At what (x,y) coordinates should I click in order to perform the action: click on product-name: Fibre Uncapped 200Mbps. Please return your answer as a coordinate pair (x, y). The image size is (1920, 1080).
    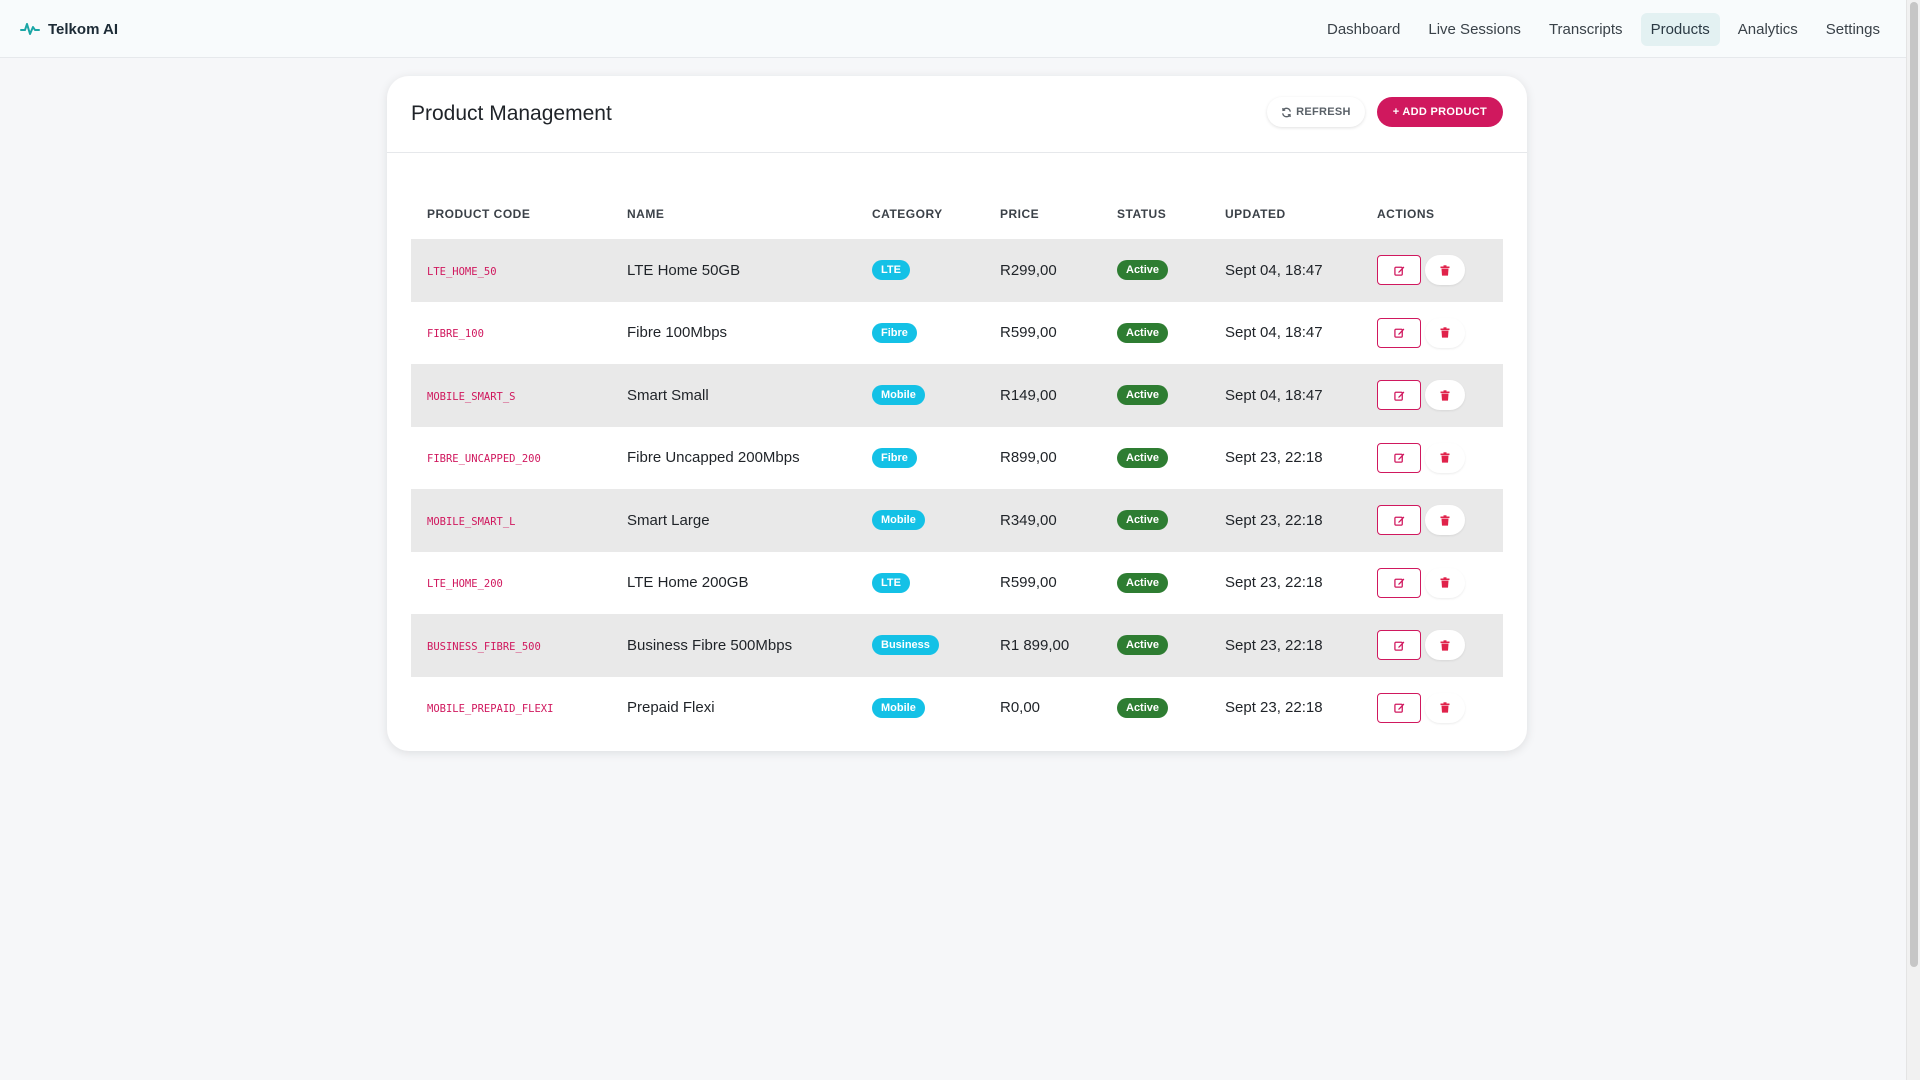
    Looking at the image, I should click on (713, 458).